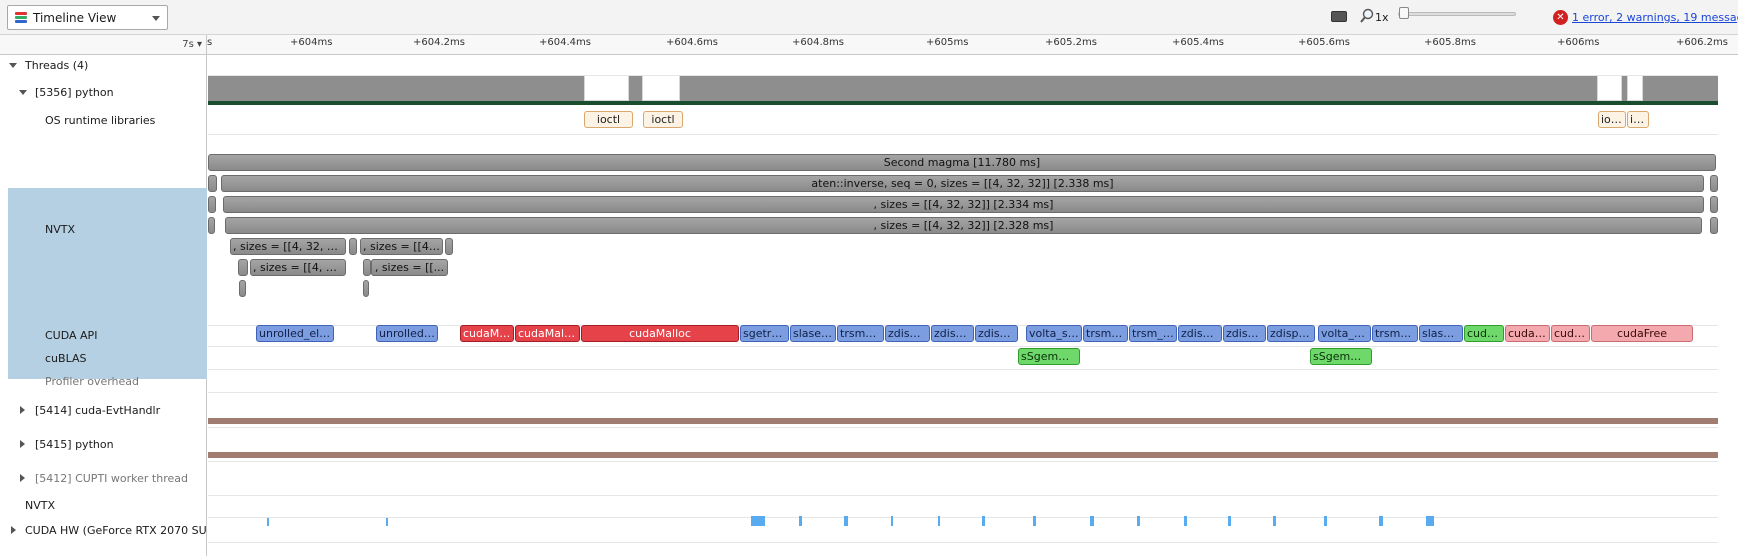 This screenshot has height=556, width=1738. What do you see at coordinates (1457, 14) in the screenshot?
I see `zoom-slider-track` at bounding box center [1457, 14].